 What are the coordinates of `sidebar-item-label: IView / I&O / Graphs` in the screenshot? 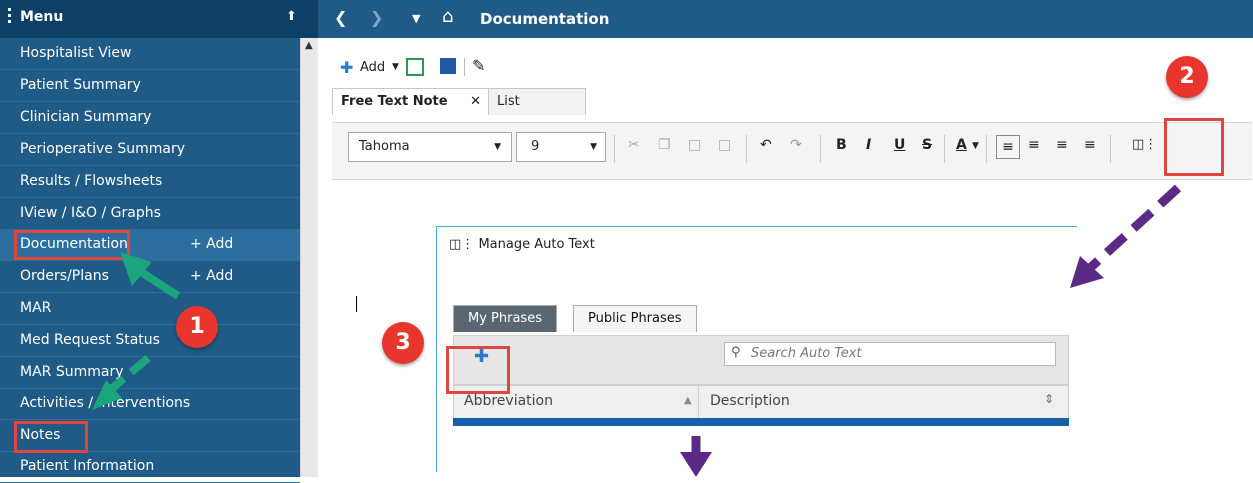 It's located at (90, 213).